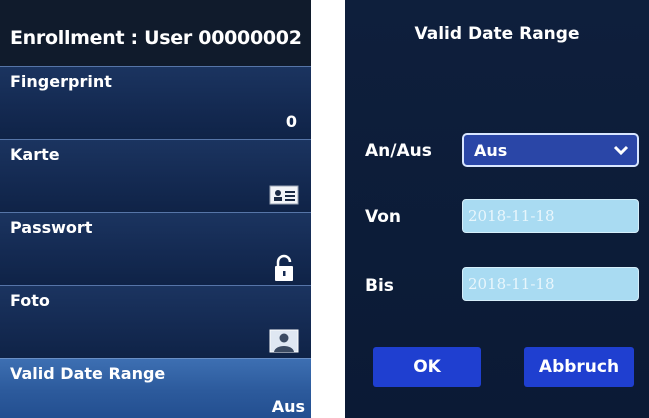  What do you see at coordinates (288, 406) in the screenshot?
I see `valid-date-range-status: Aus` at bounding box center [288, 406].